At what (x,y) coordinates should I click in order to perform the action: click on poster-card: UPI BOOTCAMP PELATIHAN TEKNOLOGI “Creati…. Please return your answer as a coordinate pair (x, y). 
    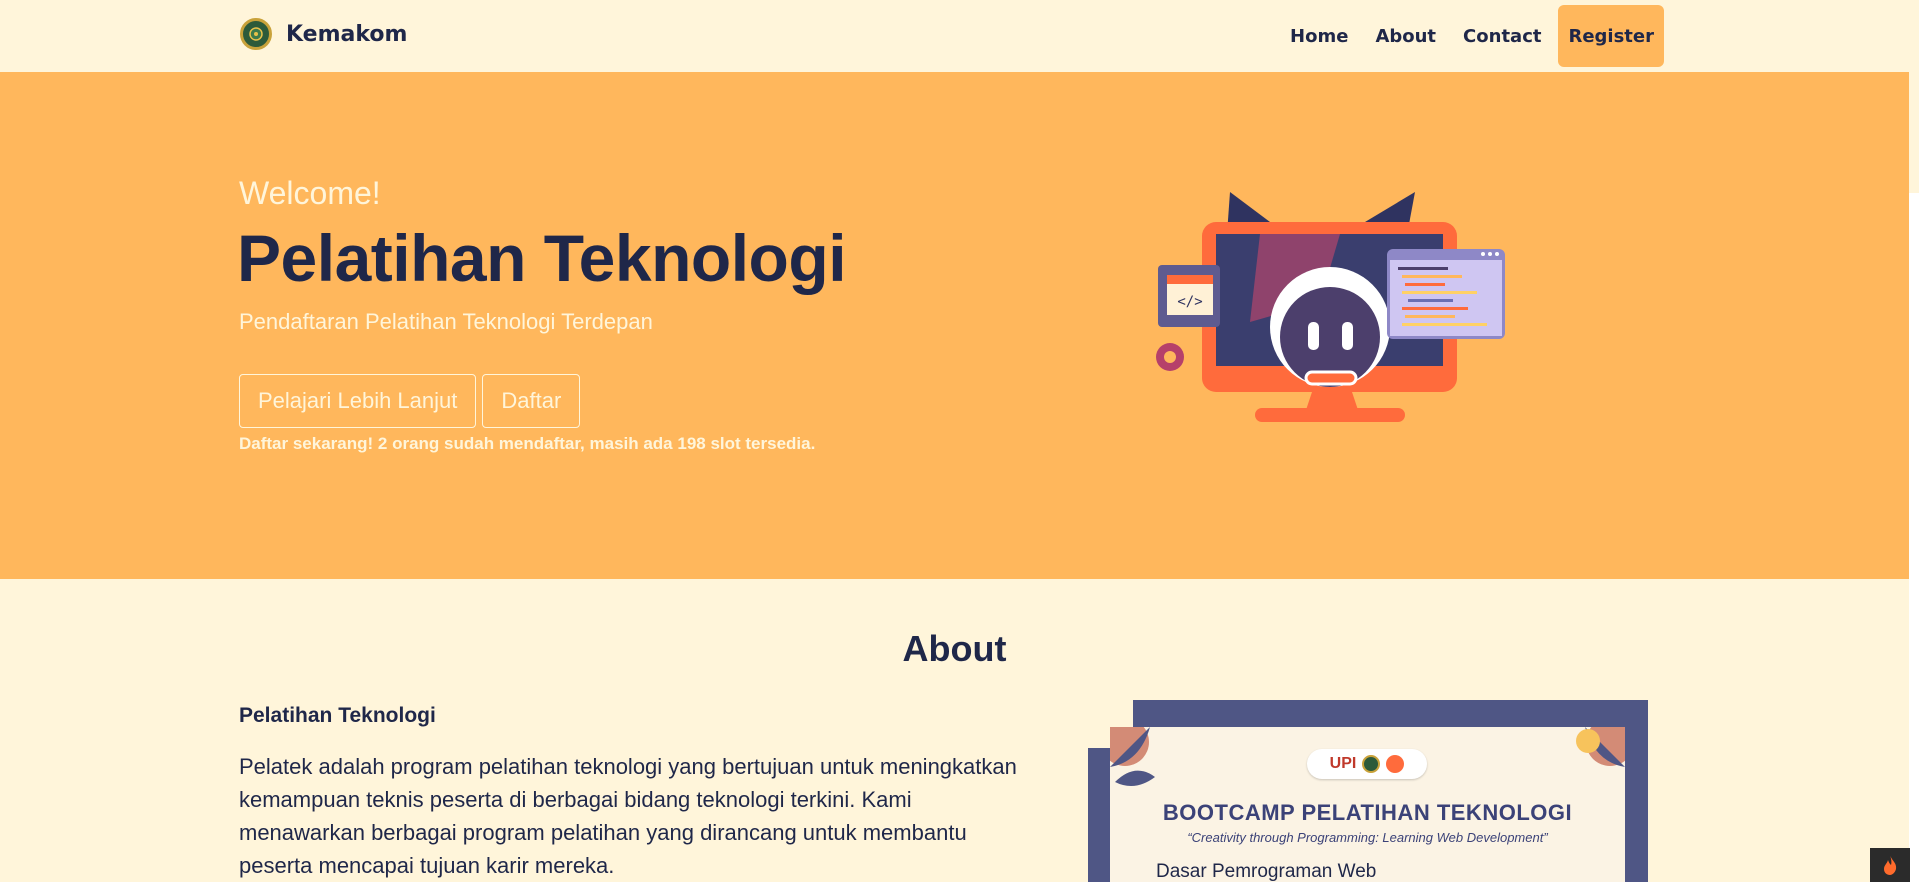
    Looking at the image, I should click on (1367, 804).